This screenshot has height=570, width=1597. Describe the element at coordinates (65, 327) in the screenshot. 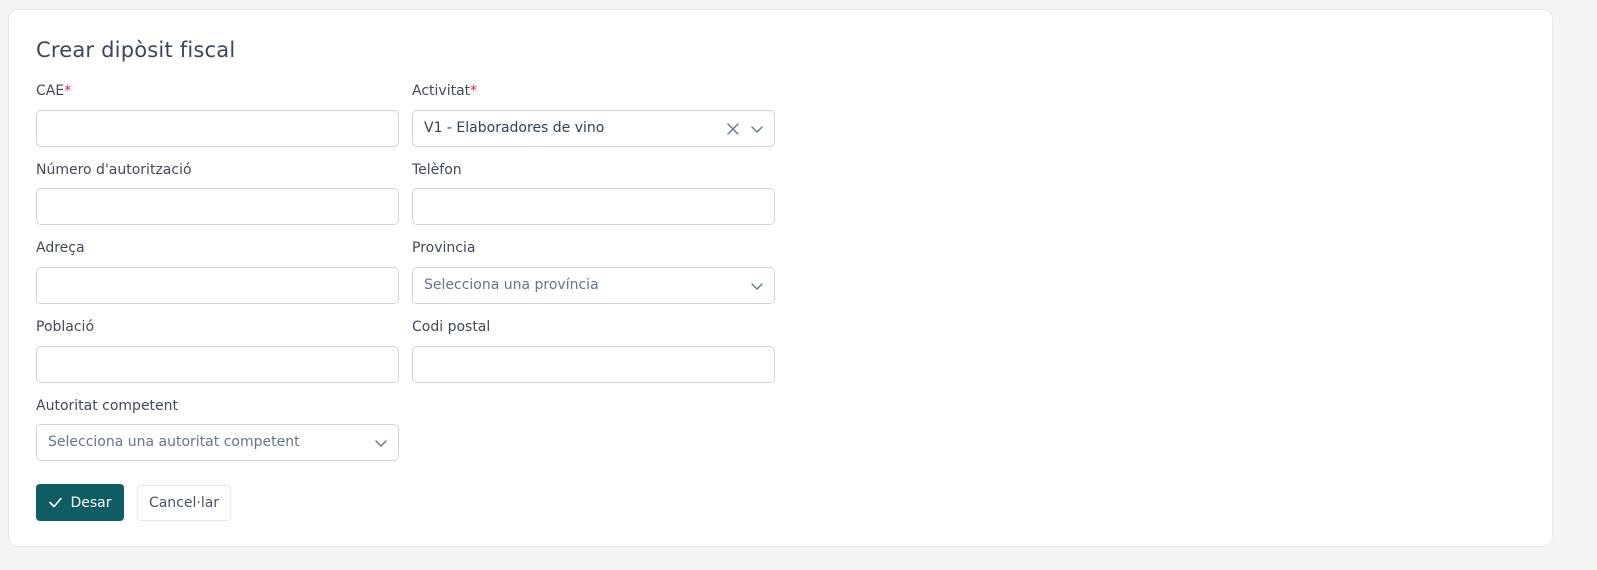

I see `poblacio-label: Població` at that location.